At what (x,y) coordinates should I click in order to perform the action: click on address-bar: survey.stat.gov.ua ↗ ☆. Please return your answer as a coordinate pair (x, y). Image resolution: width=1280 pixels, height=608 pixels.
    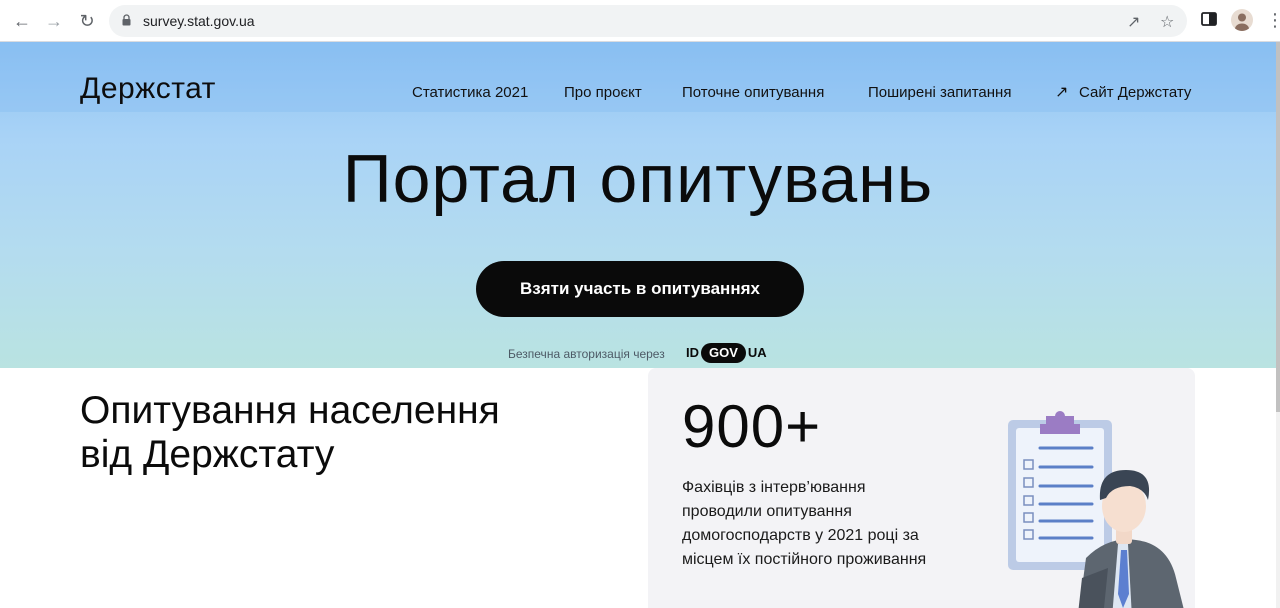
    Looking at the image, I should click on (648, 21).